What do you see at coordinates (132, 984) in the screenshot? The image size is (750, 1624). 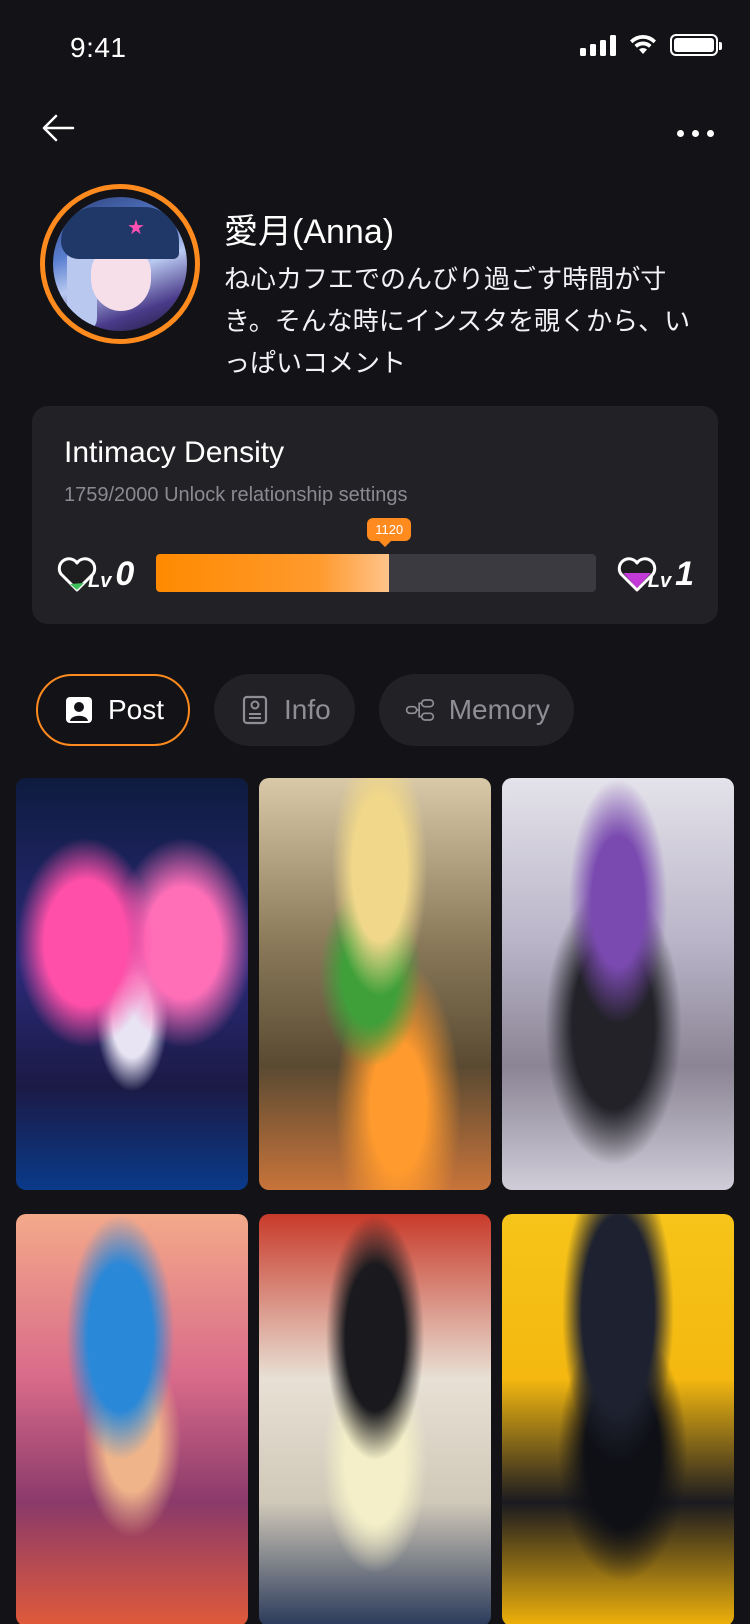 I see `butterfly-girl-post` at bounding box center [132, 984].